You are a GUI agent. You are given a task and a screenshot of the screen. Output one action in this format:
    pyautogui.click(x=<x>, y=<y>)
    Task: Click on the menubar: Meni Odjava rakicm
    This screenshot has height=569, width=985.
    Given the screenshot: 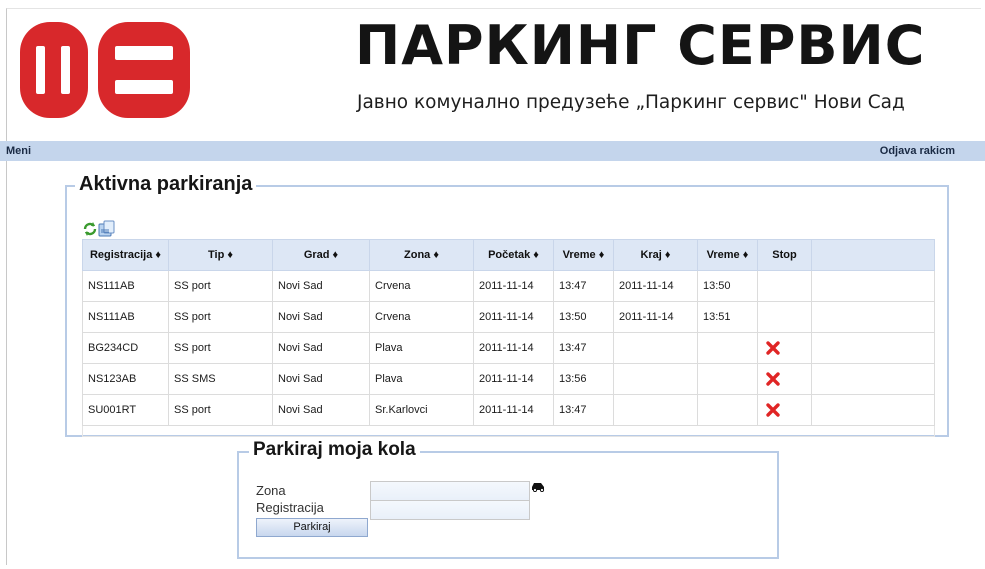 What is the action you would take?
    pyautogui.click(x=492, y=151)
    